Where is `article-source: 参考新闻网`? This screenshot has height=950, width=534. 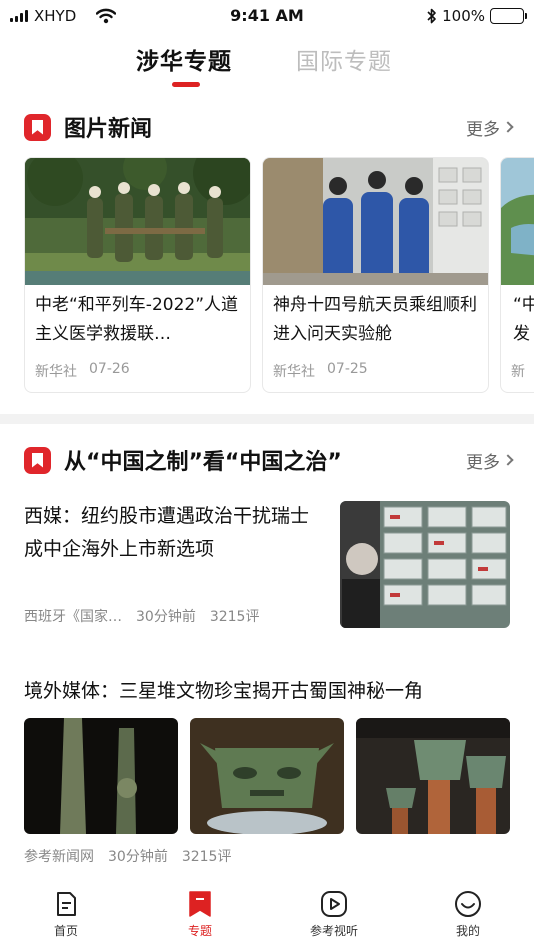
article-source: 参考新闻网 is located at coordinates (59, 857).